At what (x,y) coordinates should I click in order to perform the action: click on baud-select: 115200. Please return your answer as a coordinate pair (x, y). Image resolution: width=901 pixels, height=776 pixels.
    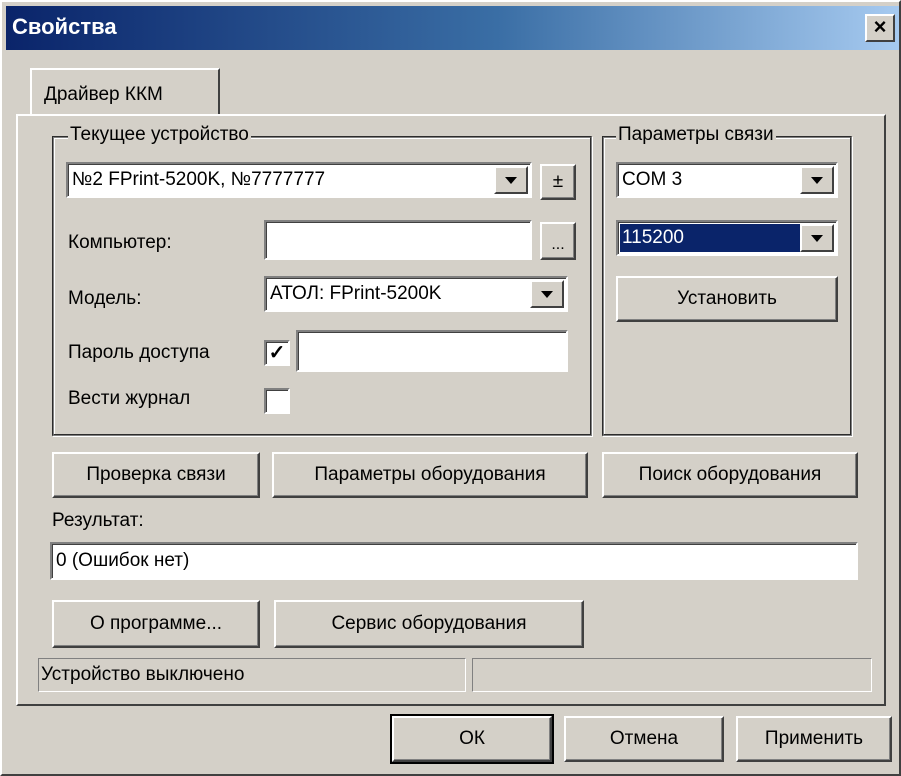
    Looking at the image, I should click on (727, 238).